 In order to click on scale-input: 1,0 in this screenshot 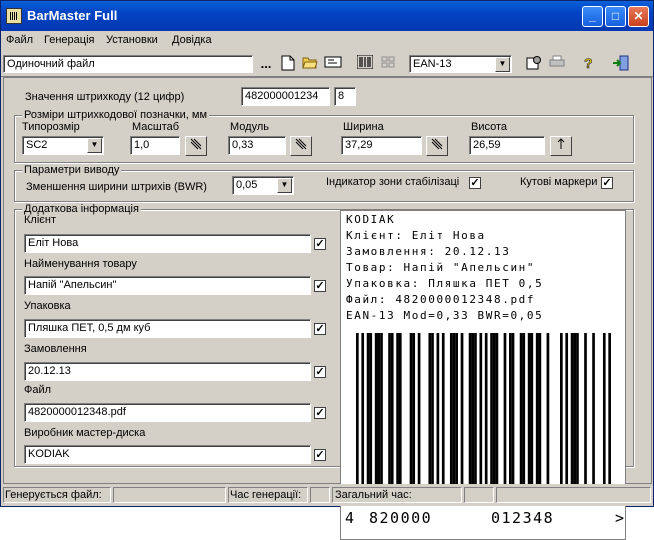, I will do `click(155, 145)`.